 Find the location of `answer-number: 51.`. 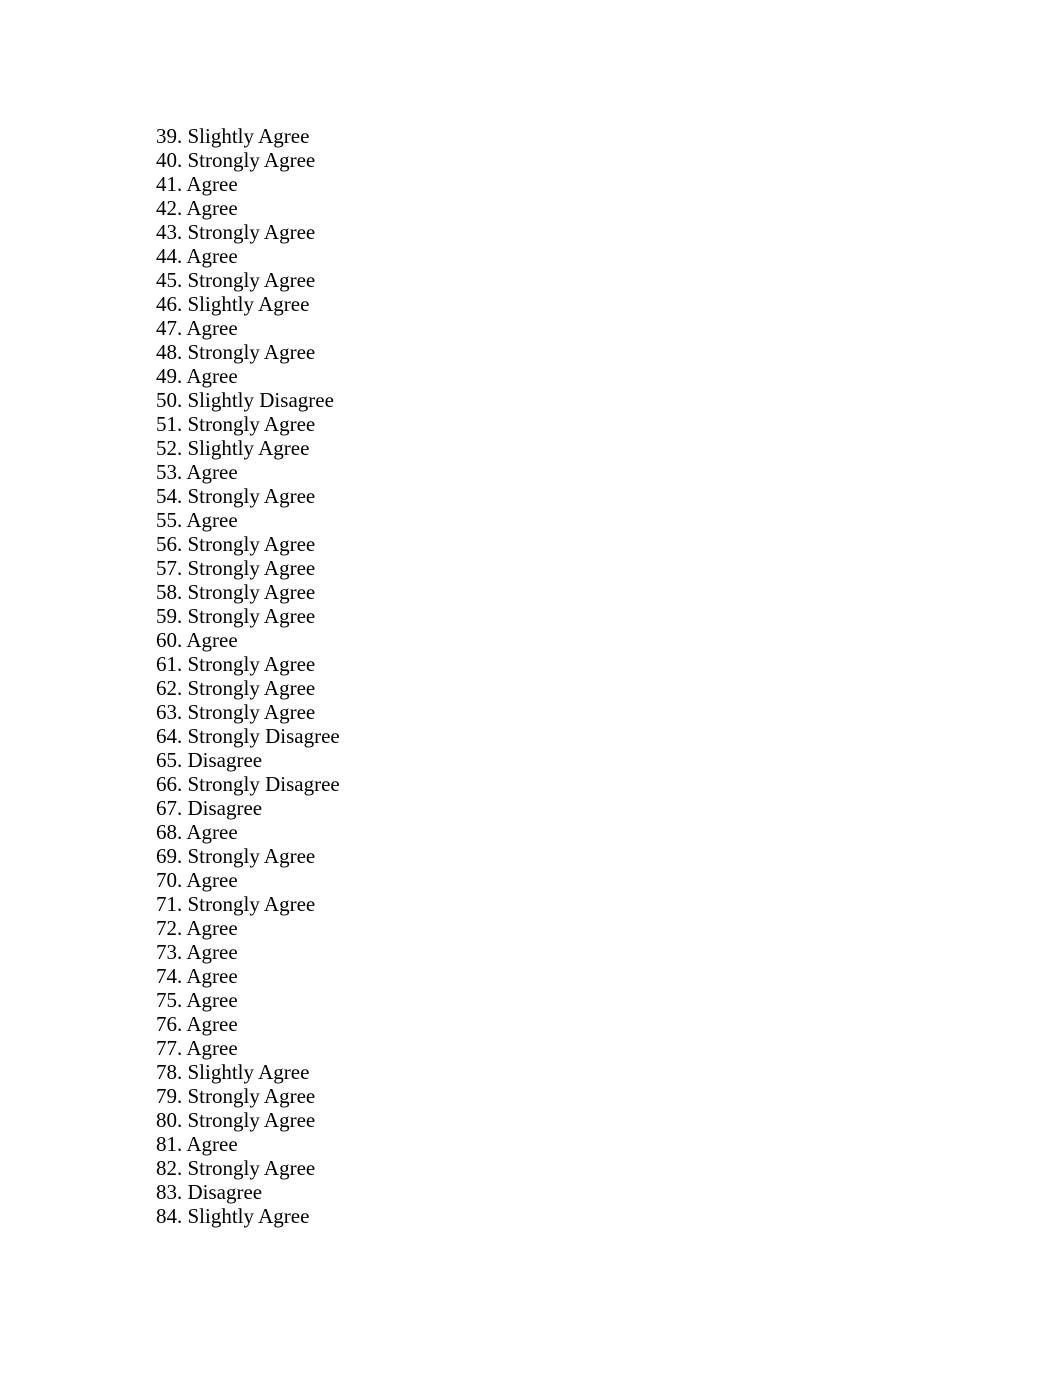

answer-number: 51. is located at coordinates (169, 424).